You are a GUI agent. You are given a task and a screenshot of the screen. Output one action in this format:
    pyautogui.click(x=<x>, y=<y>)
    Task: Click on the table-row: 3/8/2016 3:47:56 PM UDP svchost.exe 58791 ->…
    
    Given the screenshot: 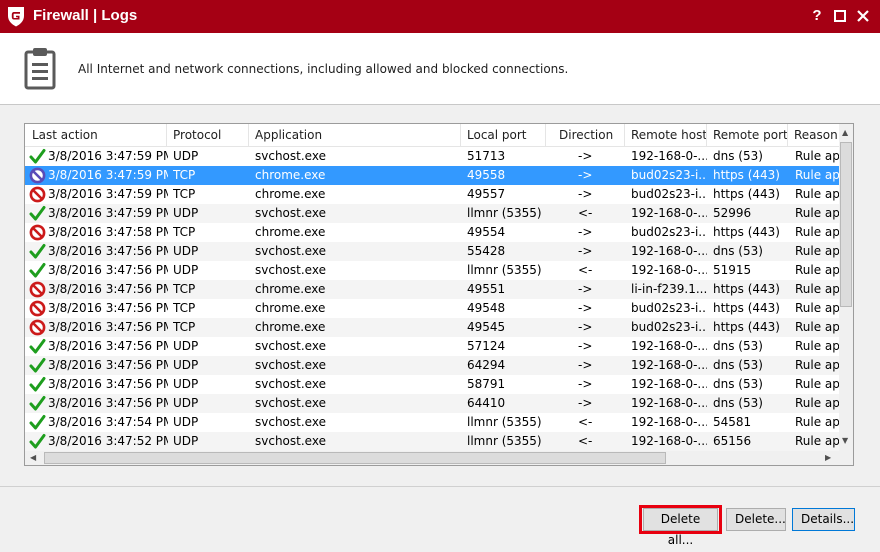 What is the action you would take?
    pyautogui.click(x=433, y=384)
    